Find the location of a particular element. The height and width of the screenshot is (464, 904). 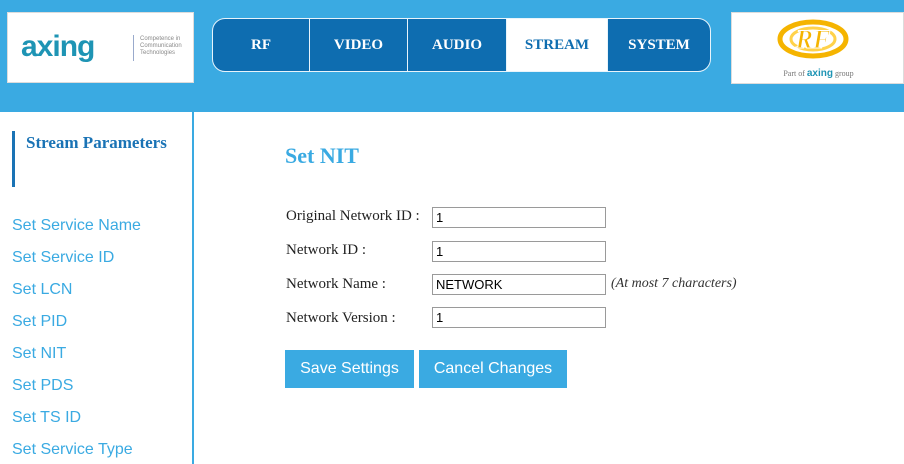

network-name-input is located at coordinates (519, 284).